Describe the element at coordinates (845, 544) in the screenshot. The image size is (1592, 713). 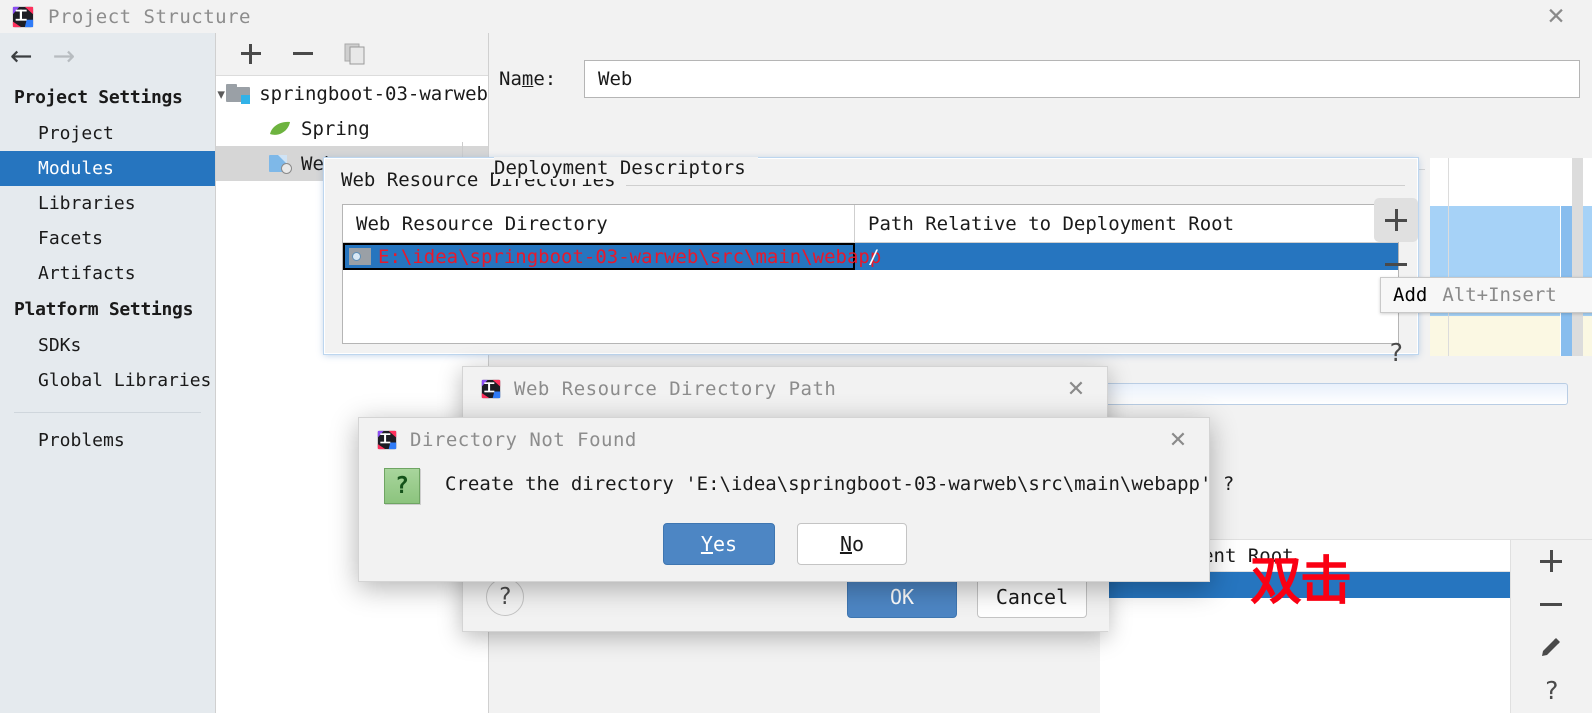
I see `no-accel: N` at that location.